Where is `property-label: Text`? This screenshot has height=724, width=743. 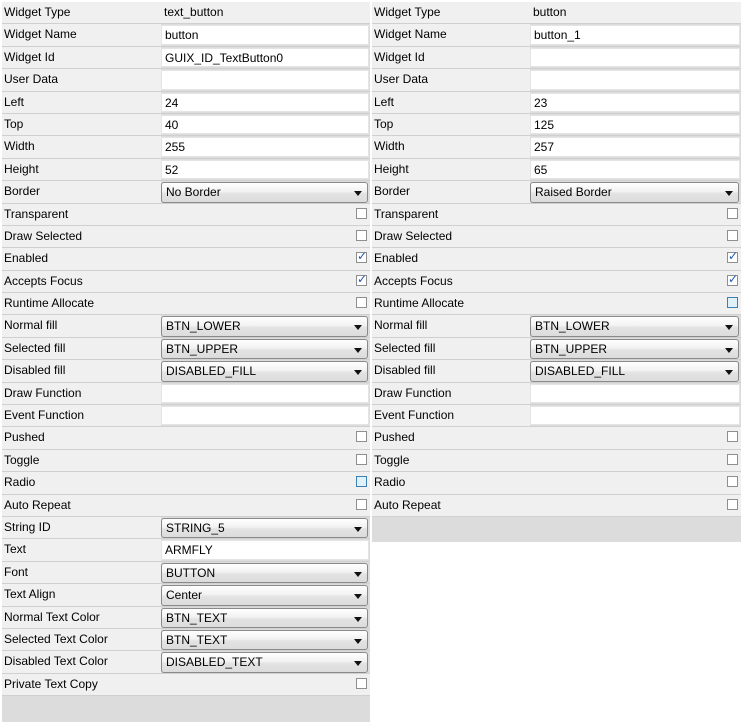 property-label: Text is located at coordinates (81, 550).